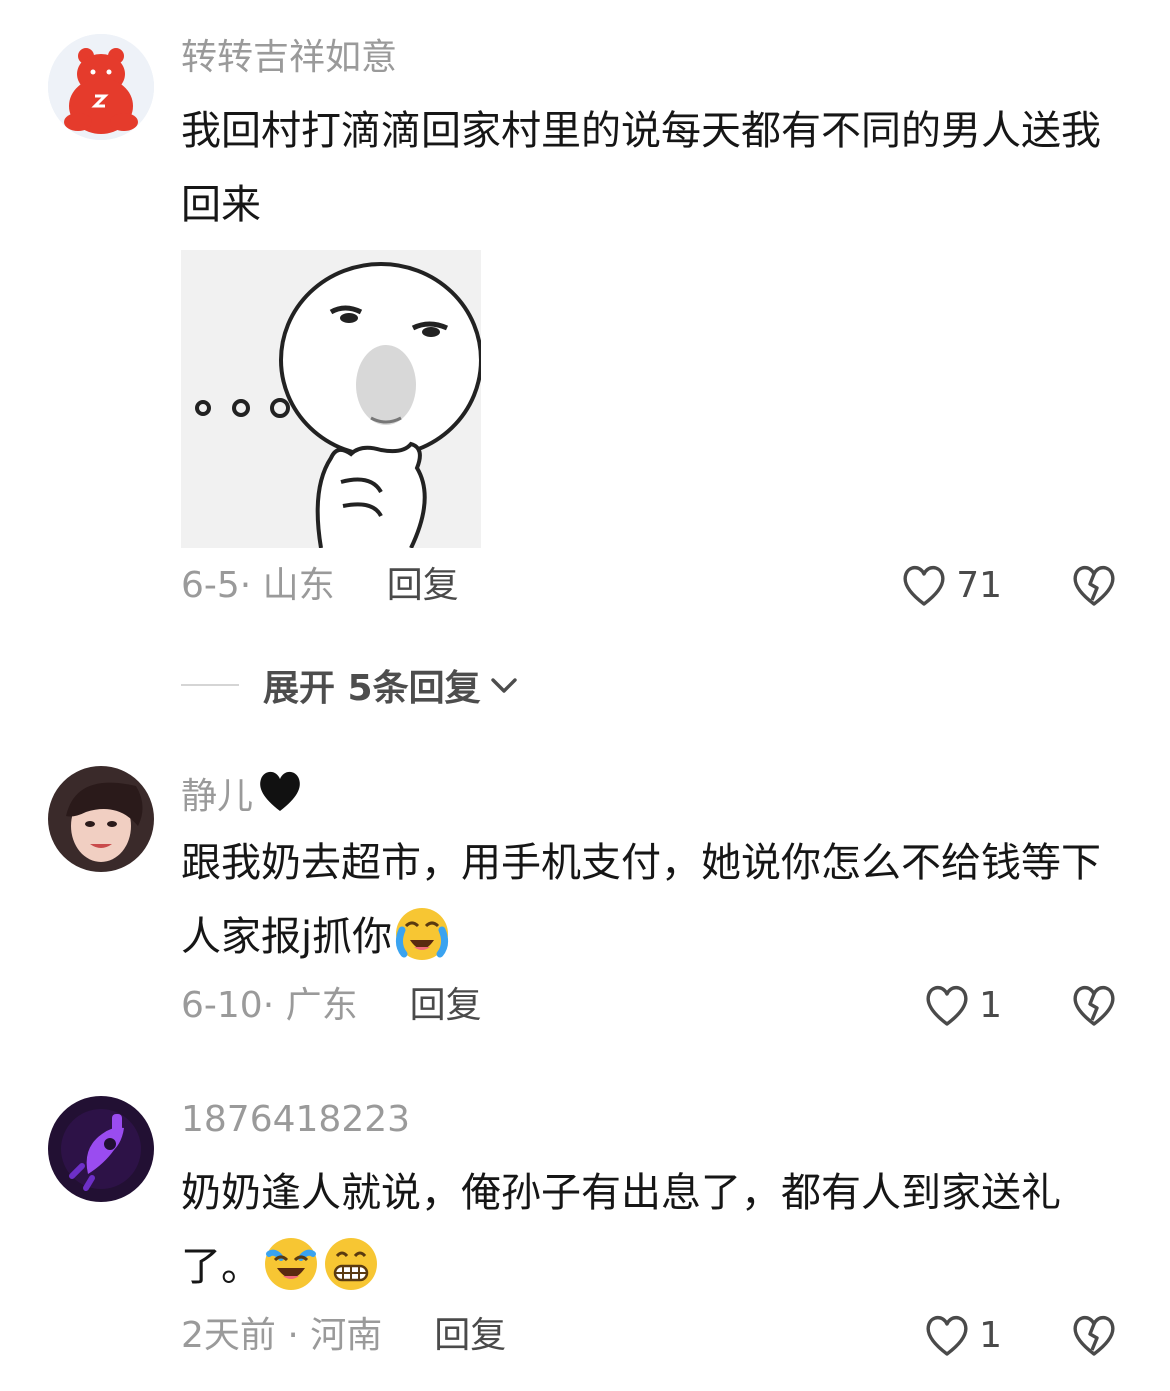 The image size is (1170, 1391). Describe the element at coordinates (210, 685) in the screenshot. I see `divider-line` at that location.